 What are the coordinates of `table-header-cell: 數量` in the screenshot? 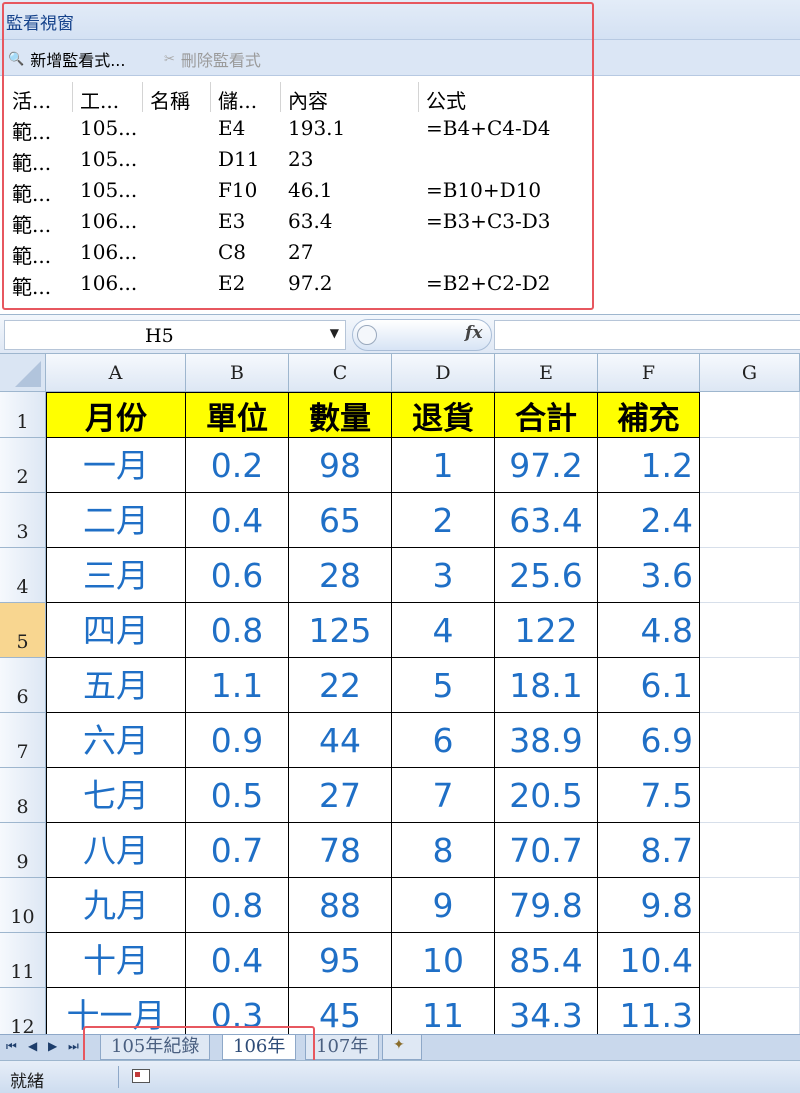 It's located at (340, 415).